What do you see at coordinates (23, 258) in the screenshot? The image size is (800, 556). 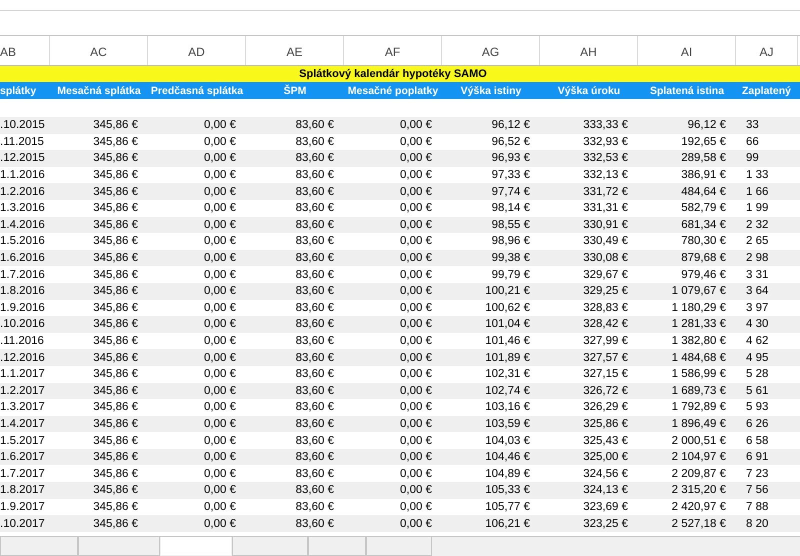 I see `table-cell-text: 1.6.2016` at bounding box center [23, 258].